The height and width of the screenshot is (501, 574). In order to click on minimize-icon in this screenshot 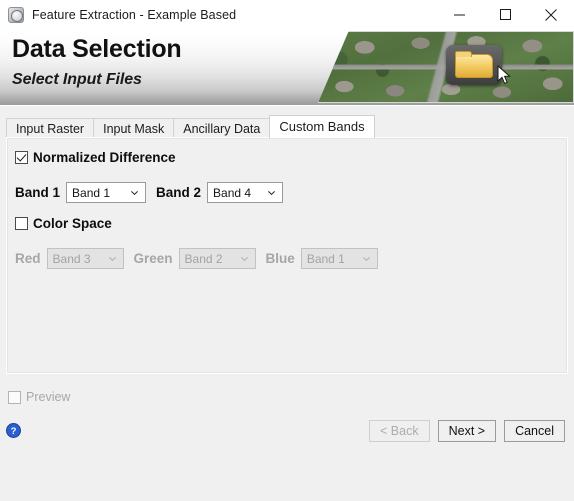, I will do `click(459, 14)`.